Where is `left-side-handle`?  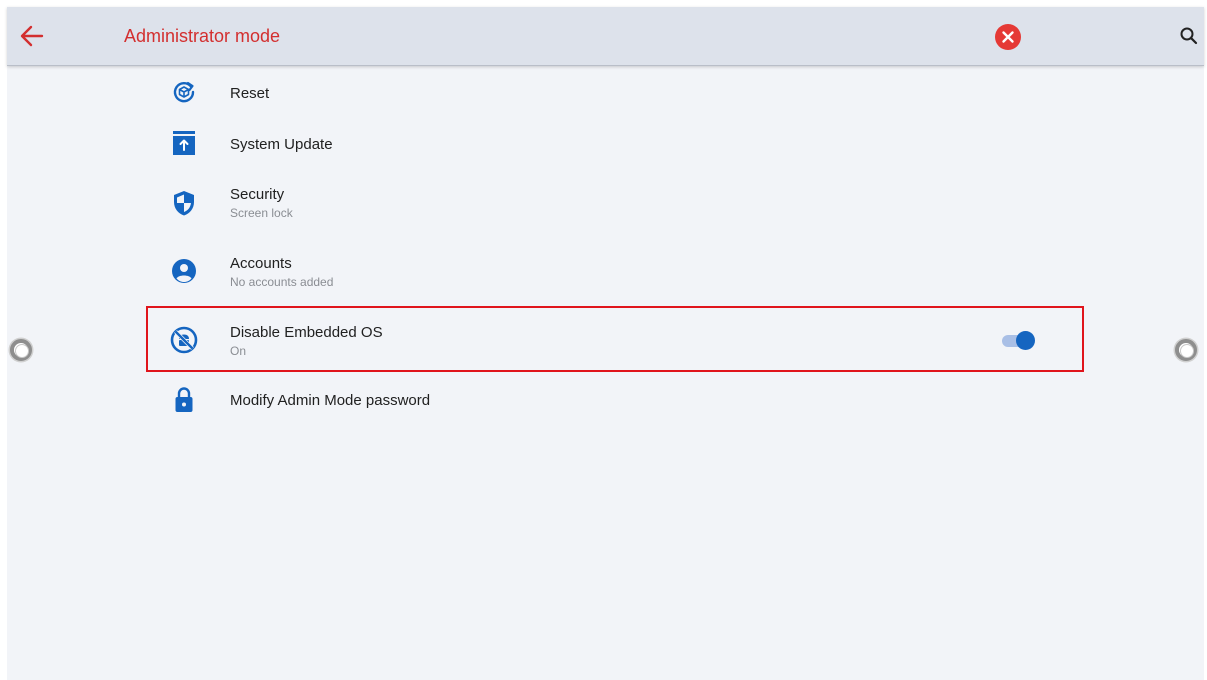 left-side-handle is located at coordinates (21, 350).